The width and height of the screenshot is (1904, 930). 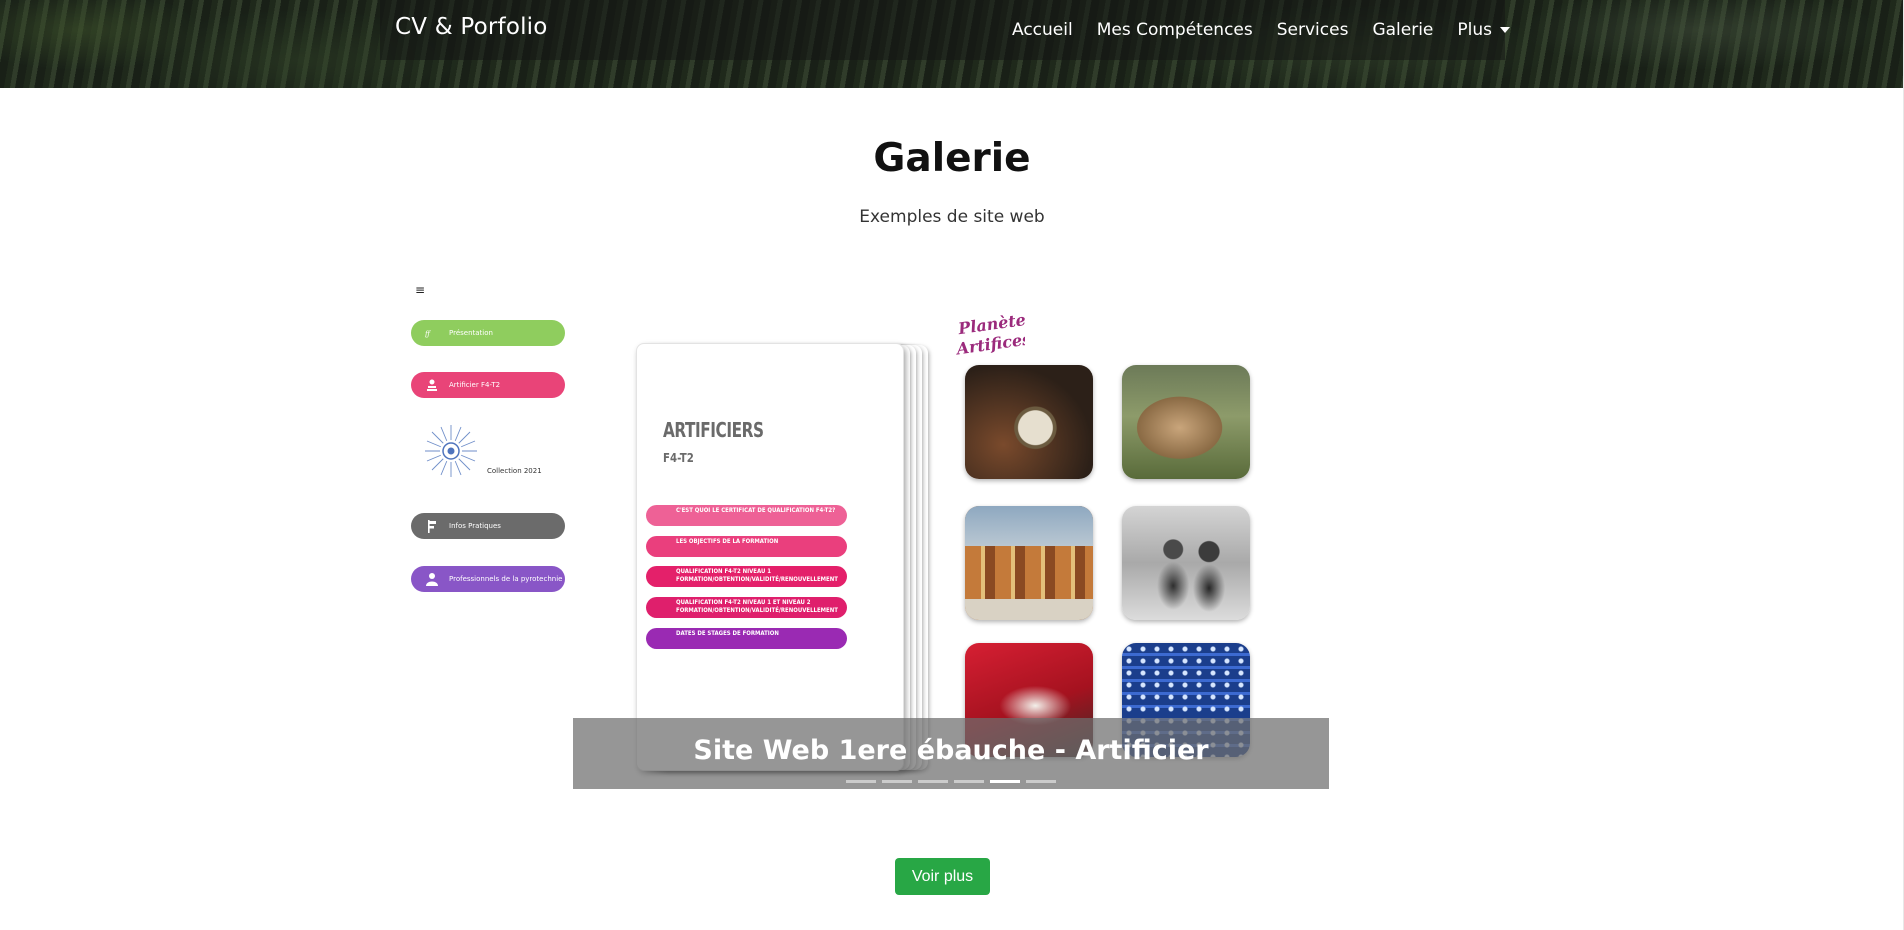 What do you see at coordinates (471, 333) in the screenshot?
I see `mockup-nav-label: Présentation` at bounding box center [471, 333].